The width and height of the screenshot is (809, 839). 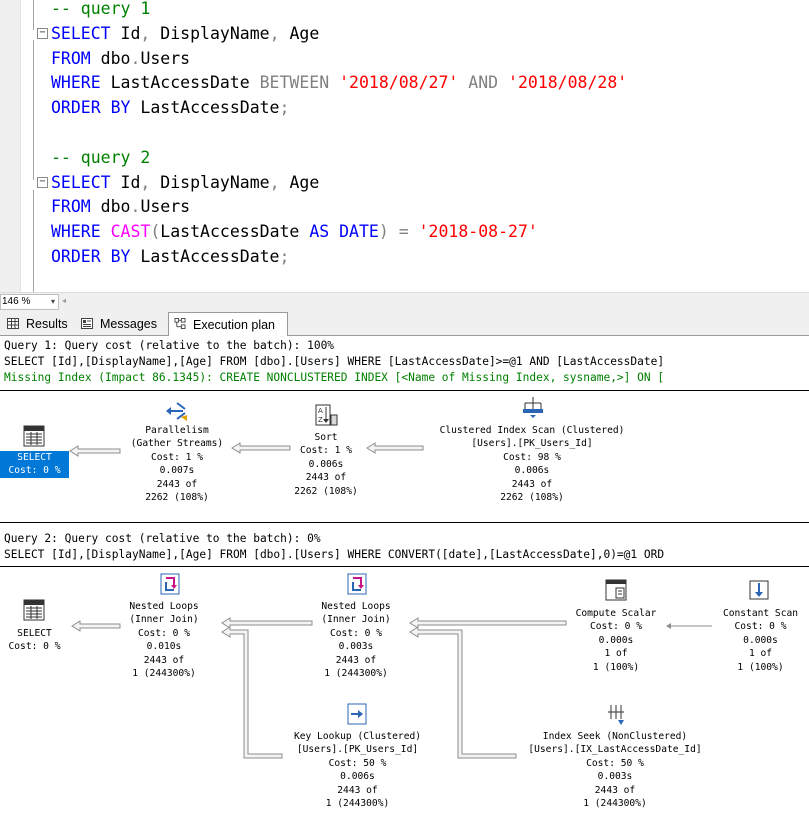 What do you see at coordinates (320, 420) in the screenshot?
I see `svg-text: Z` at bounding box center [320, 420].